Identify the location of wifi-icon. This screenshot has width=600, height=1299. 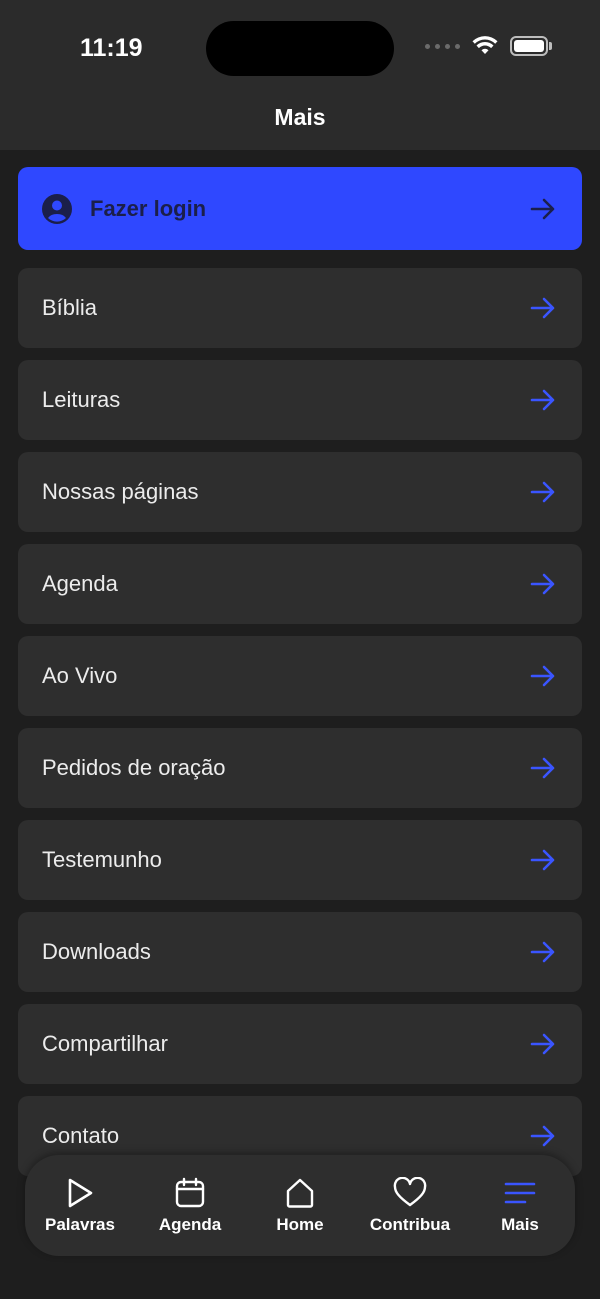
(485, 45).